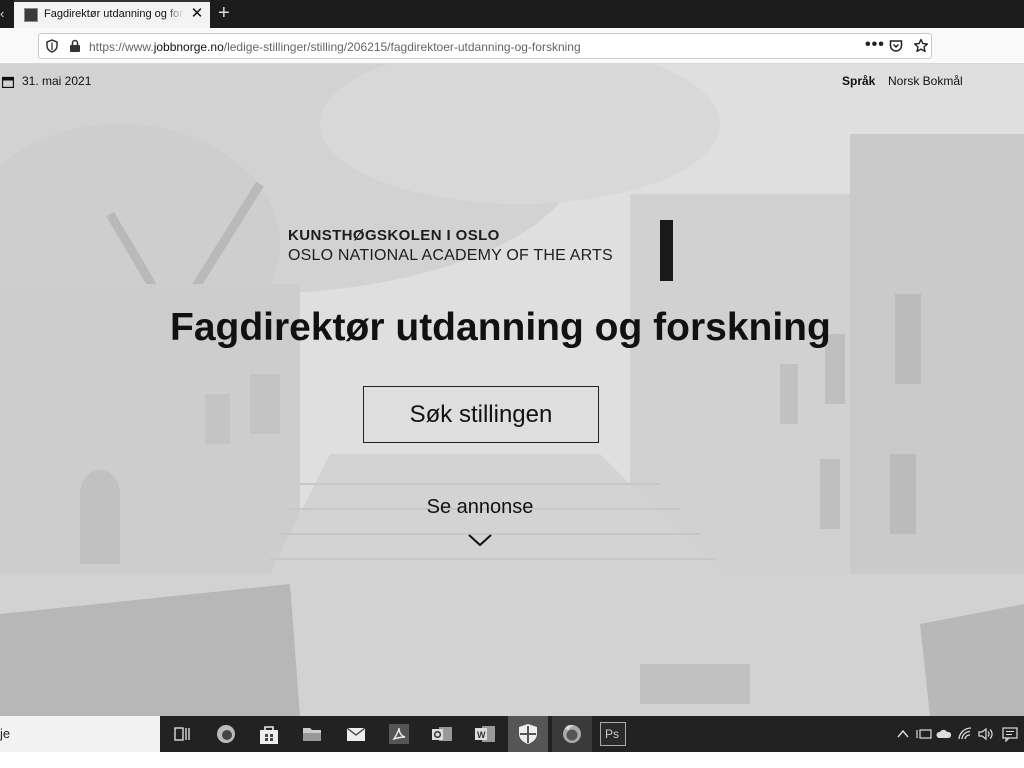  Describe the element at coordinates (121, 47) in the screenshot. I see `url-prefix: https://www.` at that location.